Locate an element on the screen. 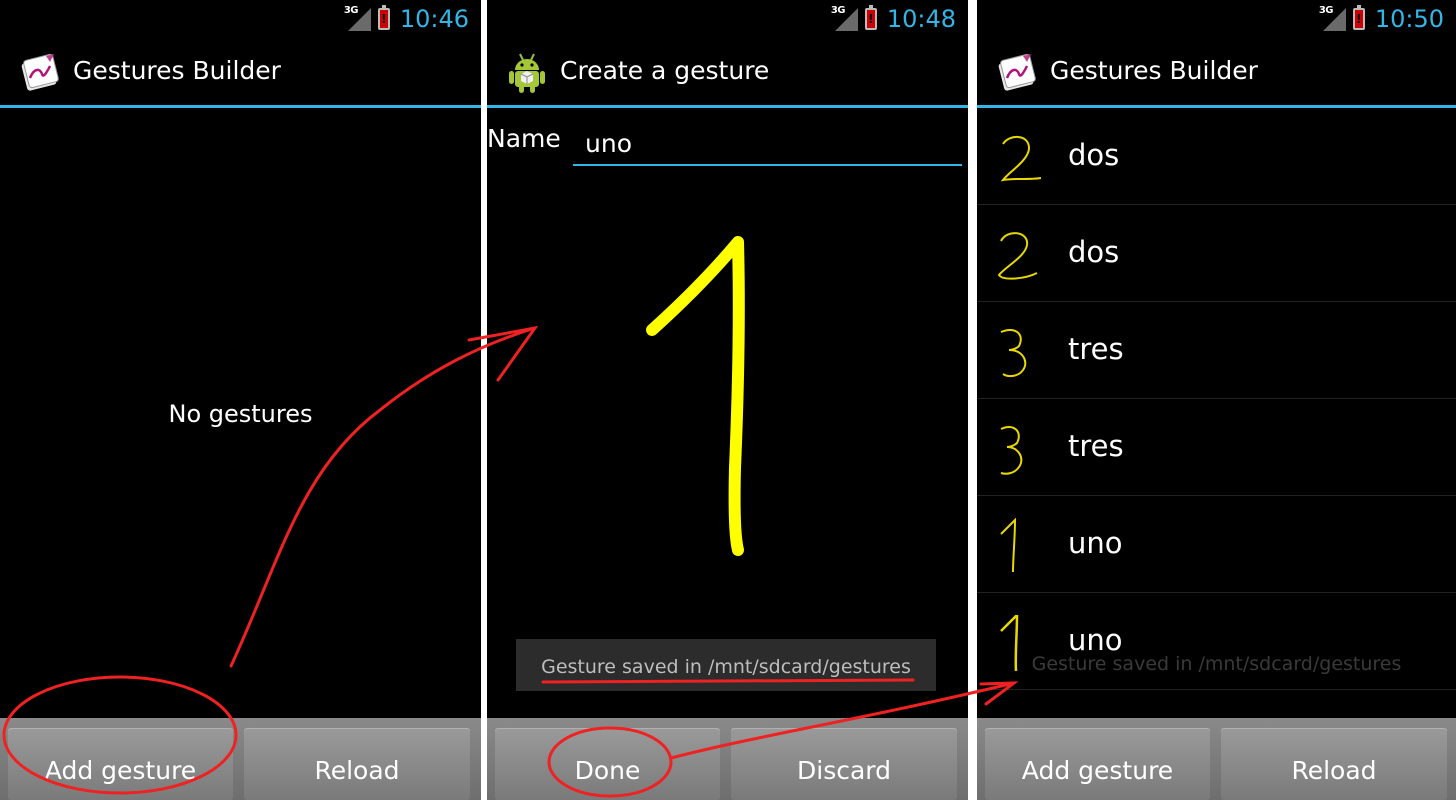  status-clock: 10:48 is located at coordinates (921, 19).